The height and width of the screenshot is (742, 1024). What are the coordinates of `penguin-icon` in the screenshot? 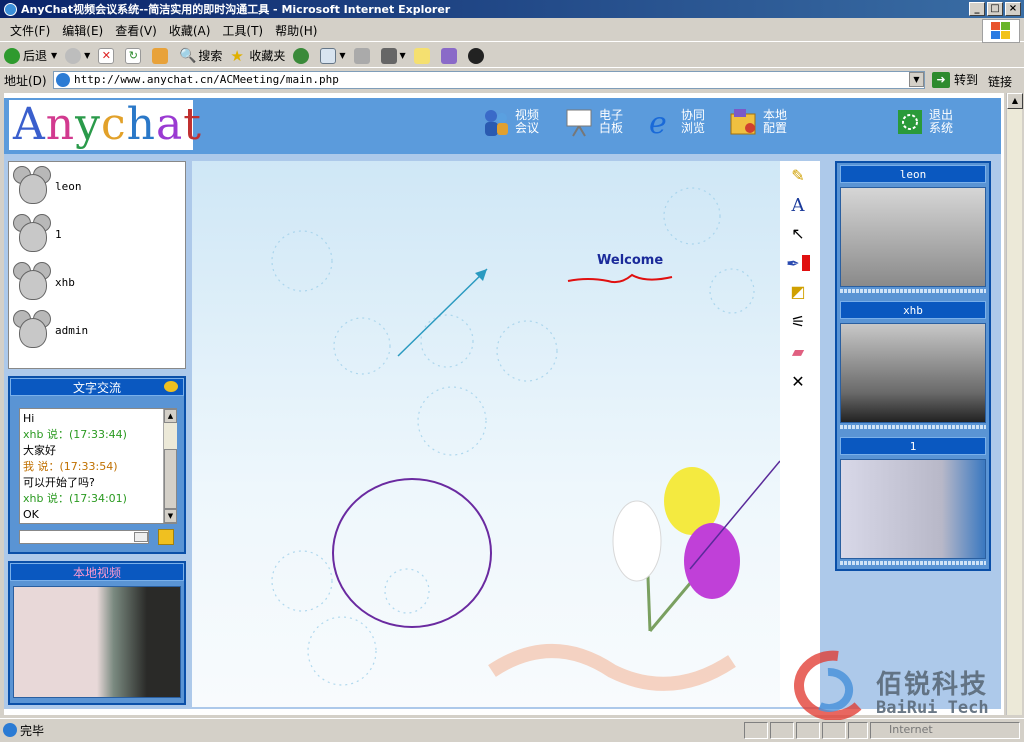 It's located at (475, 55).